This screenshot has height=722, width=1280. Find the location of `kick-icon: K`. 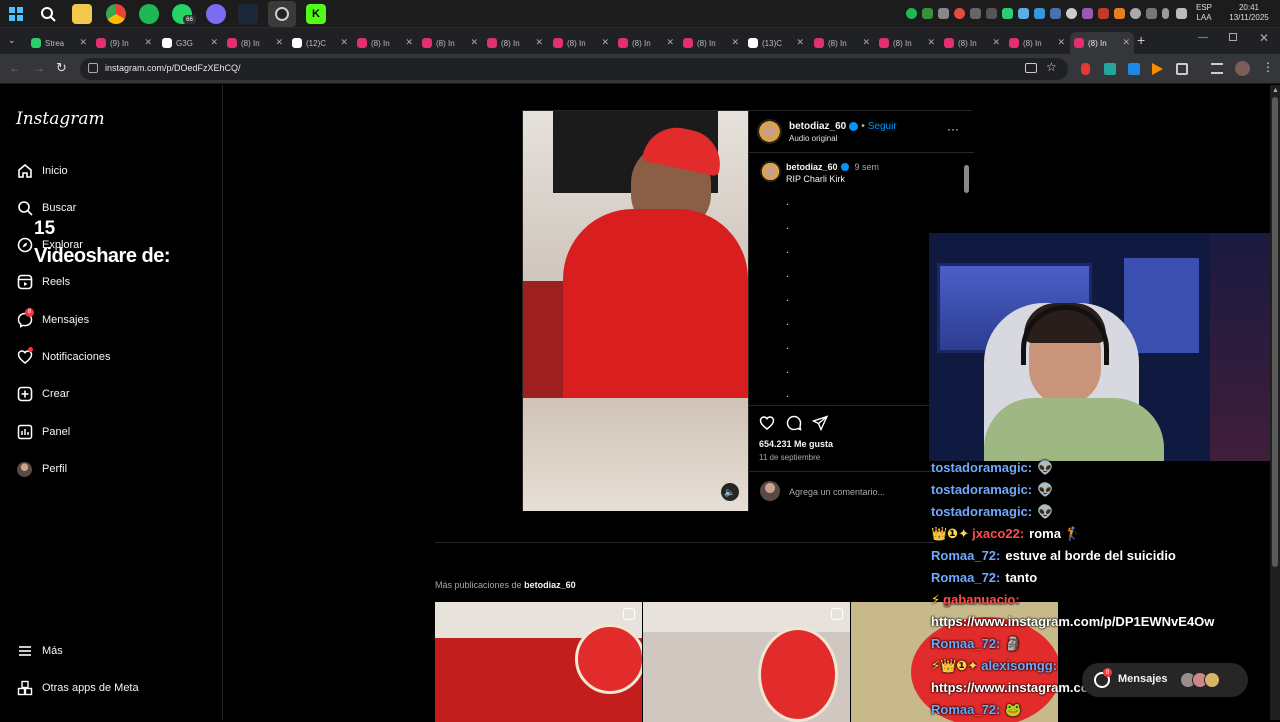

kick-icon: K is located at coordinates (316, 14).